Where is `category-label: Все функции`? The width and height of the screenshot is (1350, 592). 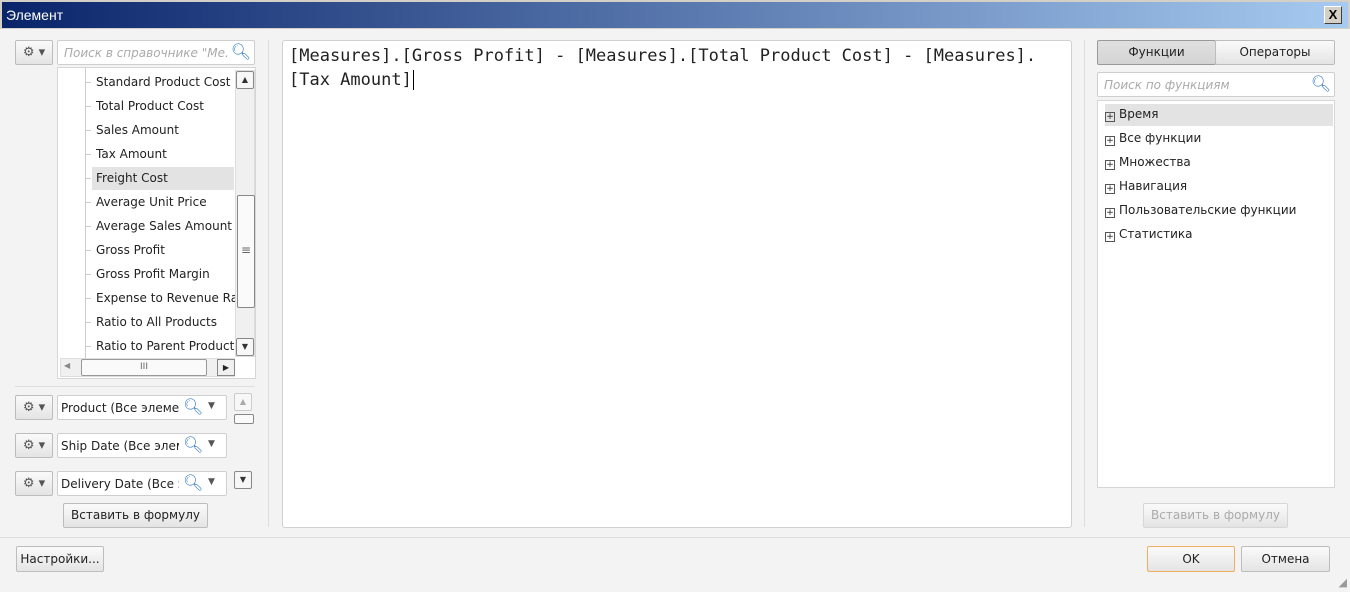
category-label: Все функции is located at coordinates (1160, 138).